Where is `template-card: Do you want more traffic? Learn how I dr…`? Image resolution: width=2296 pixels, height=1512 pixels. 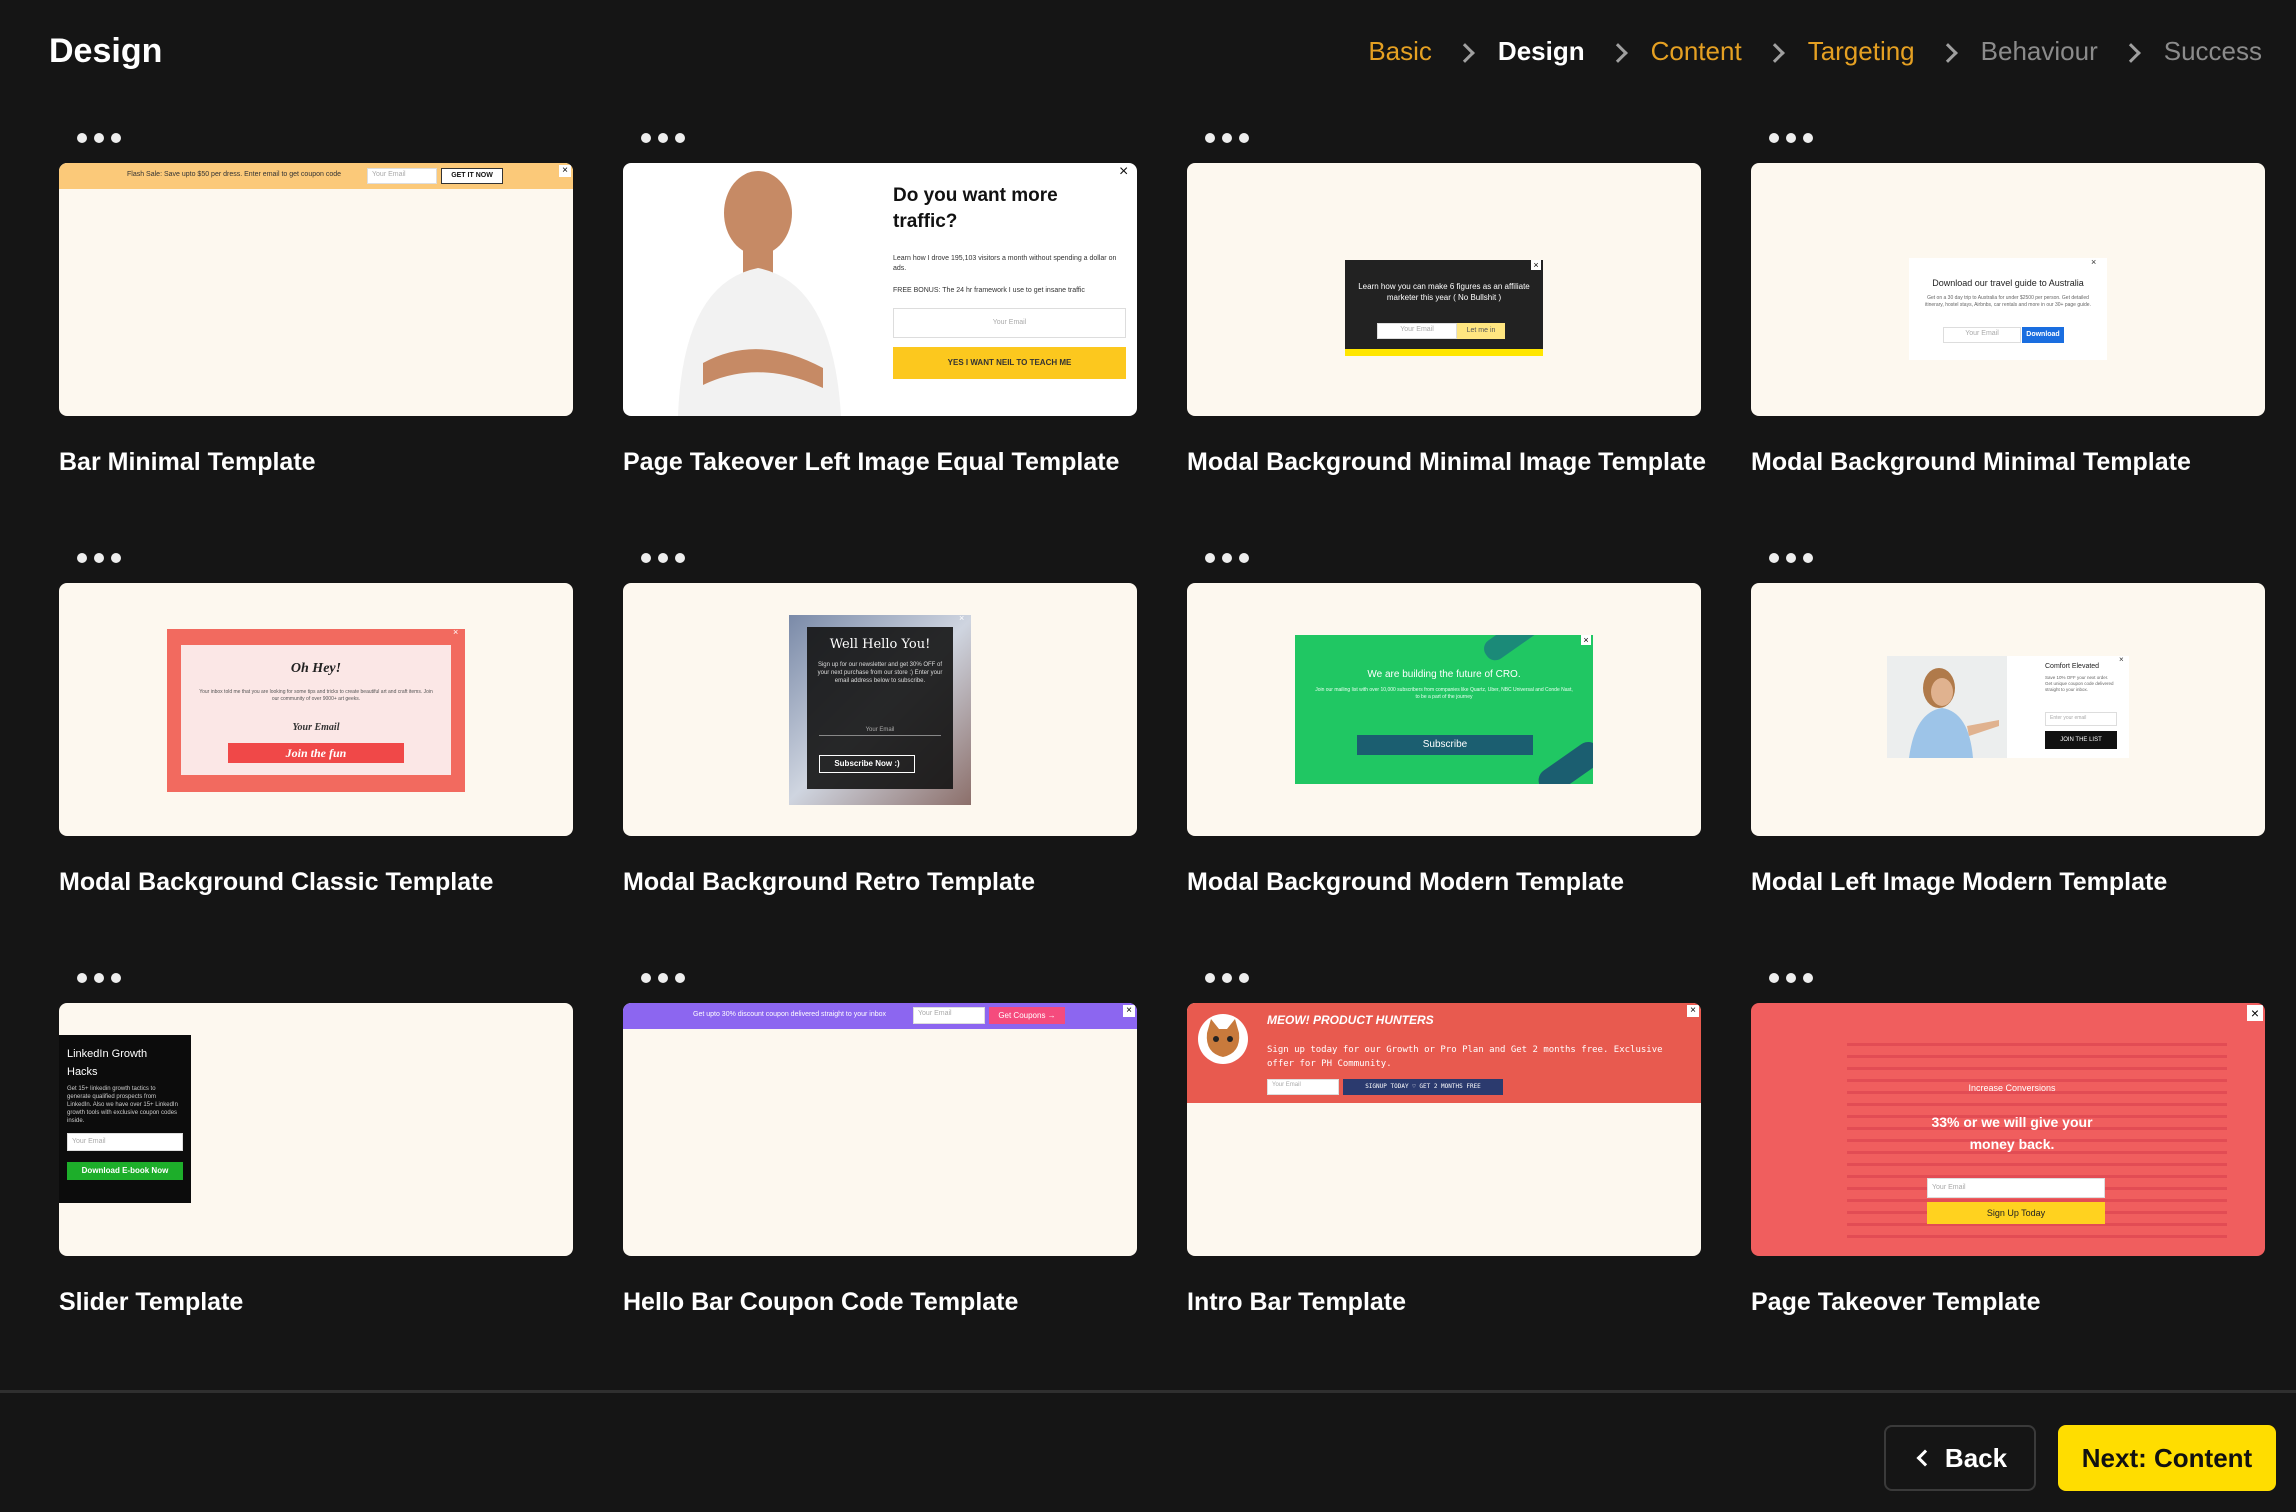 template-card: Do you want more traffic? Learn how I dr… is located at coordinates (880, 338).